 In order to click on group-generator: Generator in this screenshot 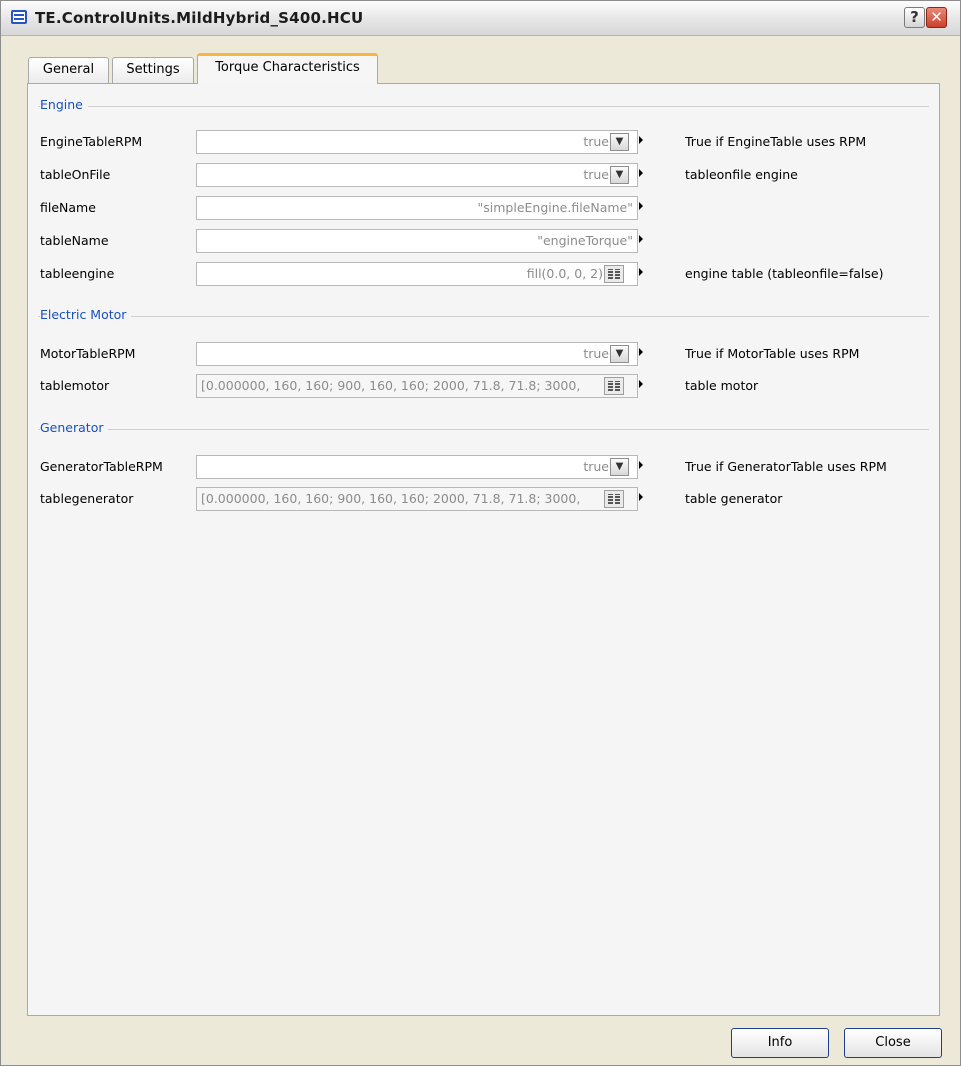, I will do `click(483, 427)`.